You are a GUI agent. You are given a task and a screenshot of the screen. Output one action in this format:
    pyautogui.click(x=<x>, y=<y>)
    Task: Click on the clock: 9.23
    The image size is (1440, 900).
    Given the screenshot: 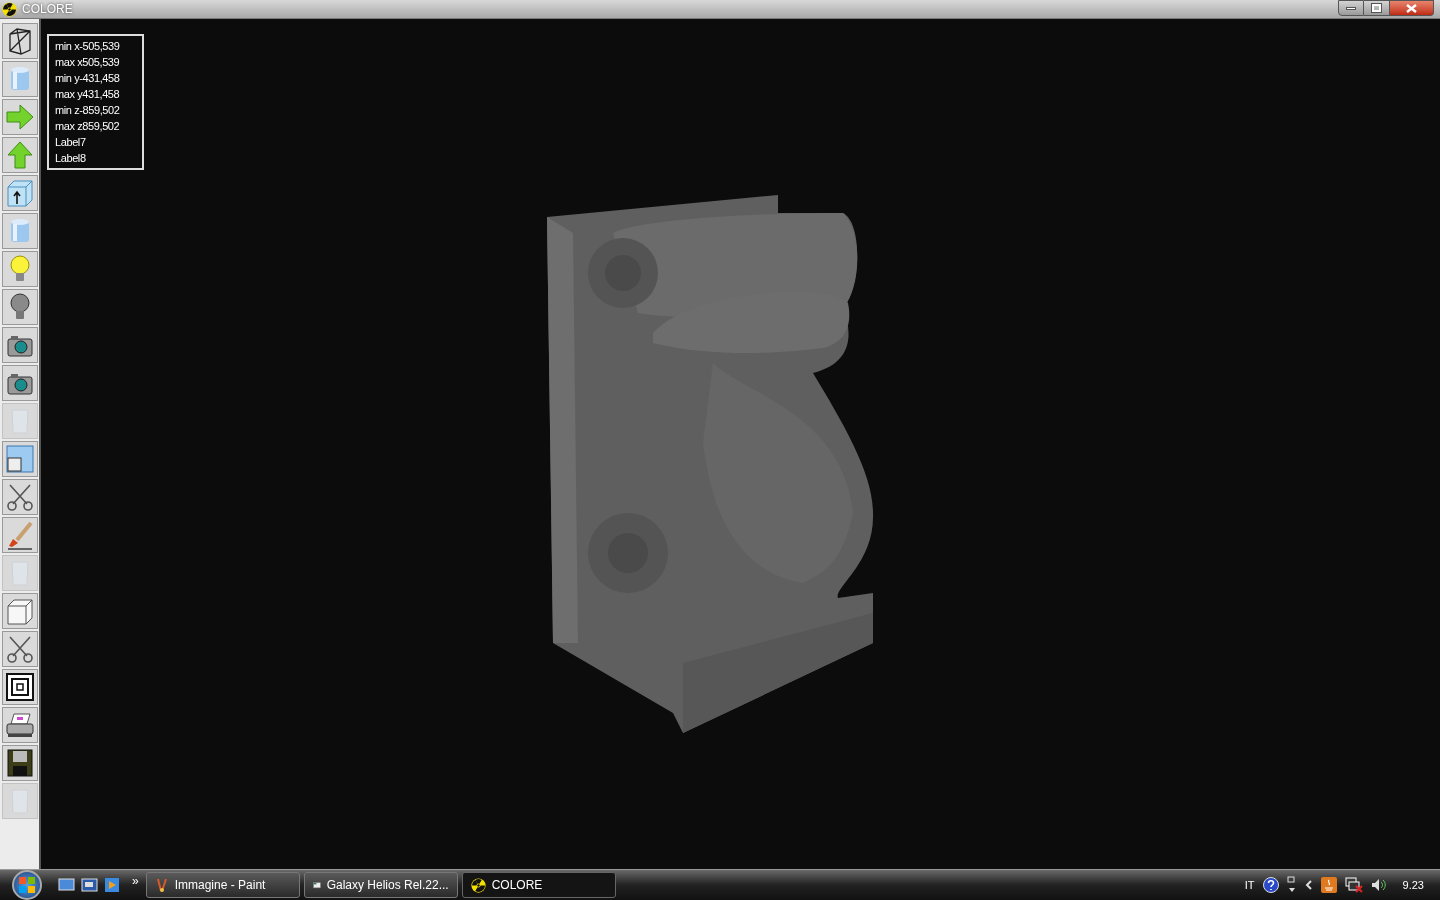 What is the action you would take?
    pyautogui.click(x=1413, y=885)
    